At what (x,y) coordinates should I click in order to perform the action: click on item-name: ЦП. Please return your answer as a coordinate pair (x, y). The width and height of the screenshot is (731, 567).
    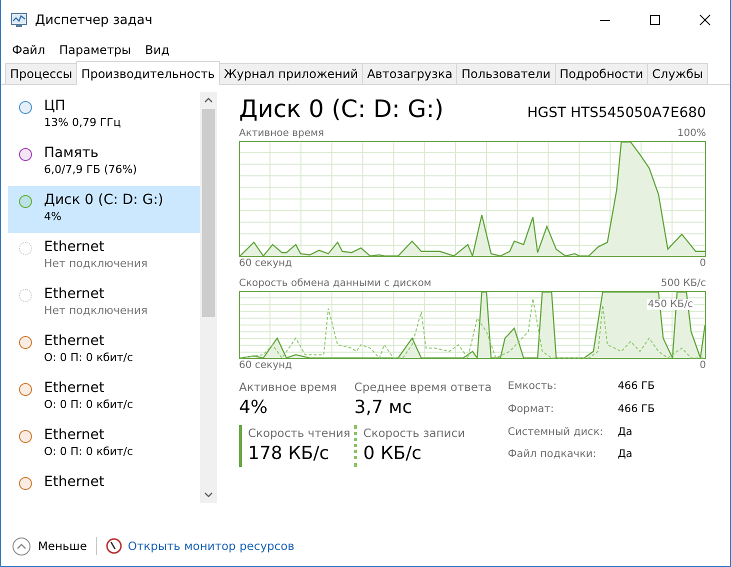
    Looking at the image, I should click on (55, 106).